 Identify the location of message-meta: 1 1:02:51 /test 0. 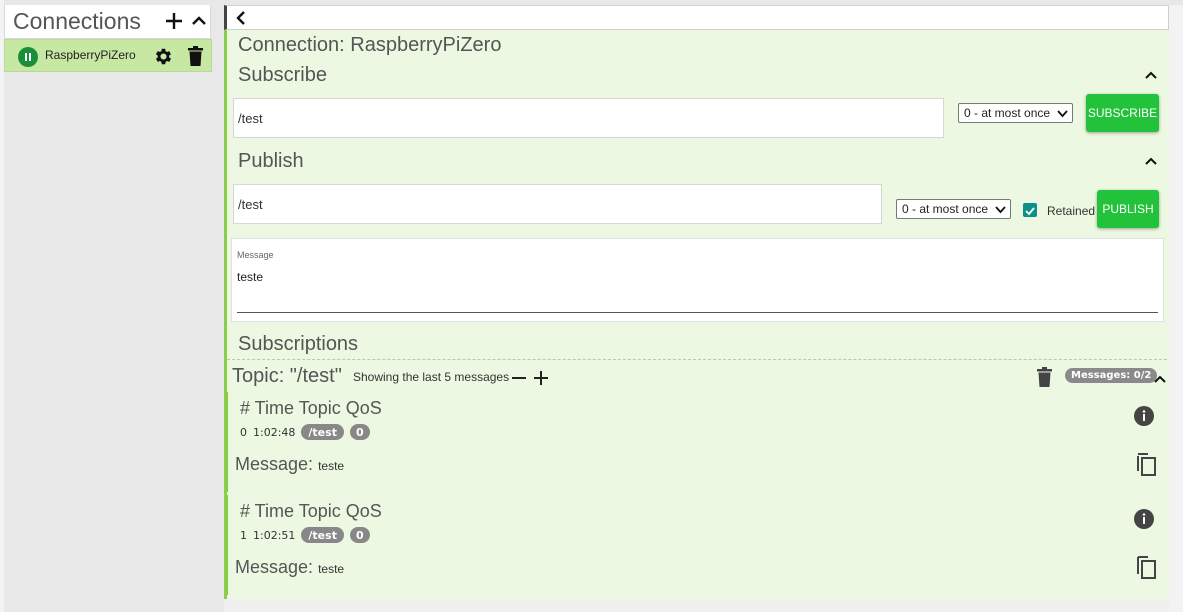
(305, 535).